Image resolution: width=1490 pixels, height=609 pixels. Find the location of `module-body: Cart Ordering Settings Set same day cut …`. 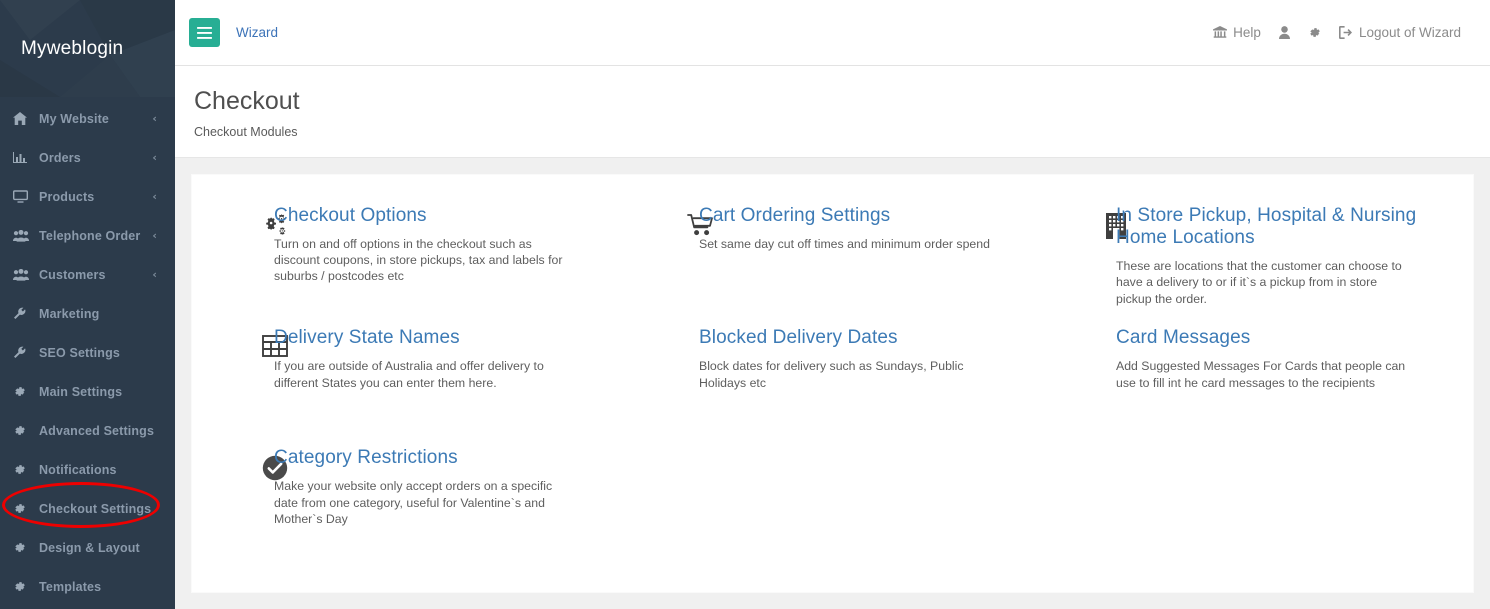

module-body: Cart Ordering Settings Set same day cut … is located at coordinates (853, 256).